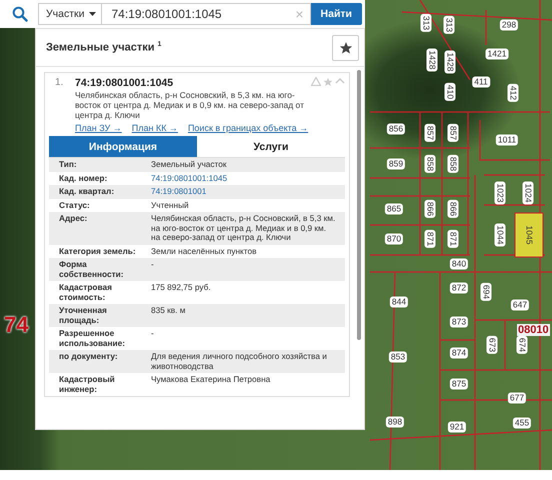 This screenshot has width=552, height=480. Describe the element at coordinates (509, 25) in the screenshot. I see `parcel-number-label: 298` at that location.